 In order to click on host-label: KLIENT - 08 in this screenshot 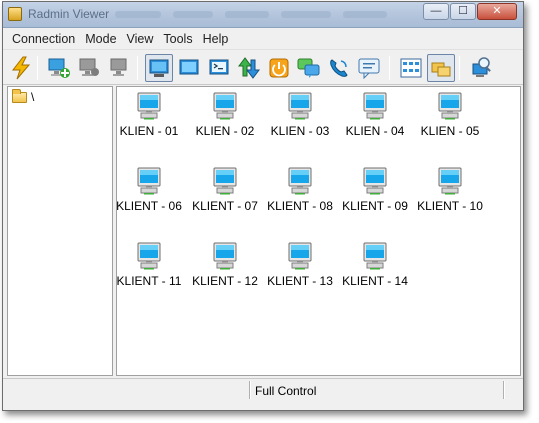, I will do `click(300, 206)`.